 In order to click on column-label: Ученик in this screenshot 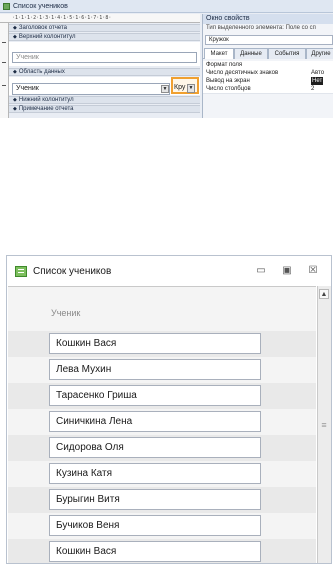, I will do `click(66, 313)`.